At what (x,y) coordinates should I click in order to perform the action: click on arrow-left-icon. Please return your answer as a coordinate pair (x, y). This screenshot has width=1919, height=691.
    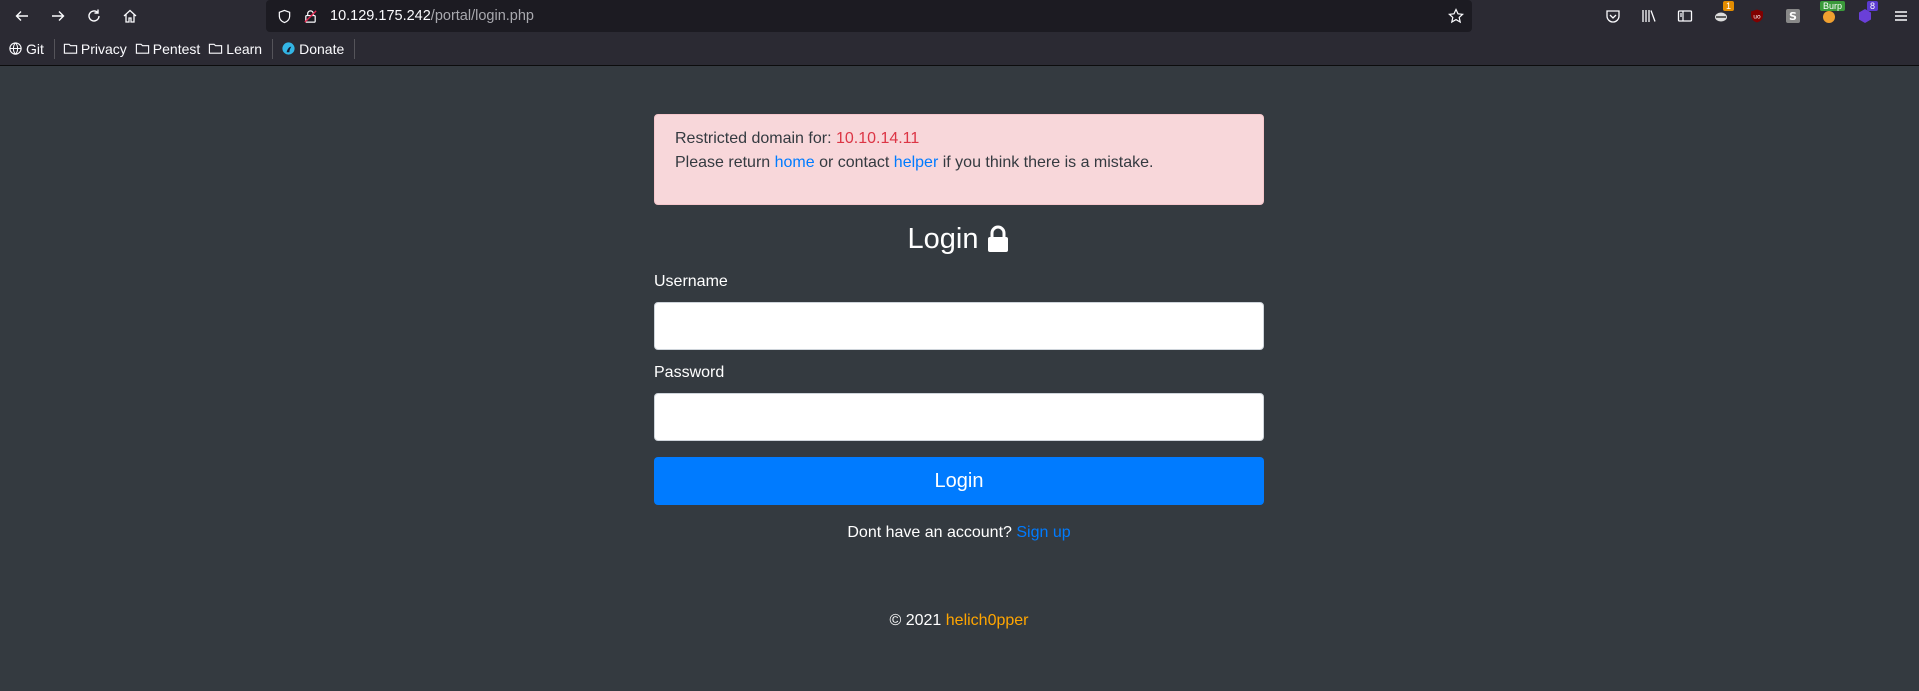
    Looking at the image, I should click on (21, 16).